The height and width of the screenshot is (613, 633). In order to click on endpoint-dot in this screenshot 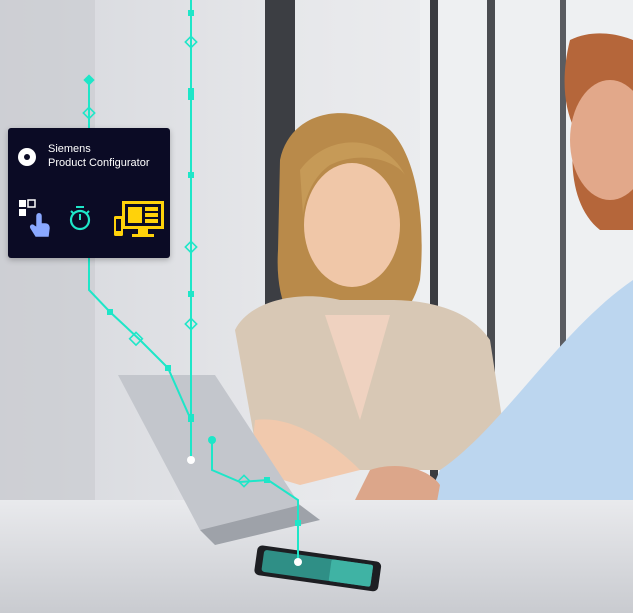, I will do `click(191, 460)`.